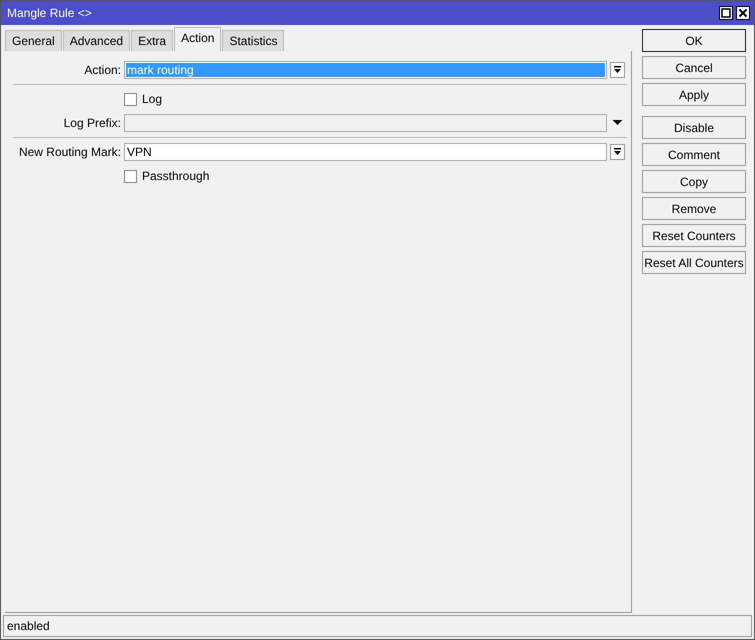  Describe the element at coordinates (694, 262) in the screenshot. I see `dialog-button: Reset All Counters` at that location.